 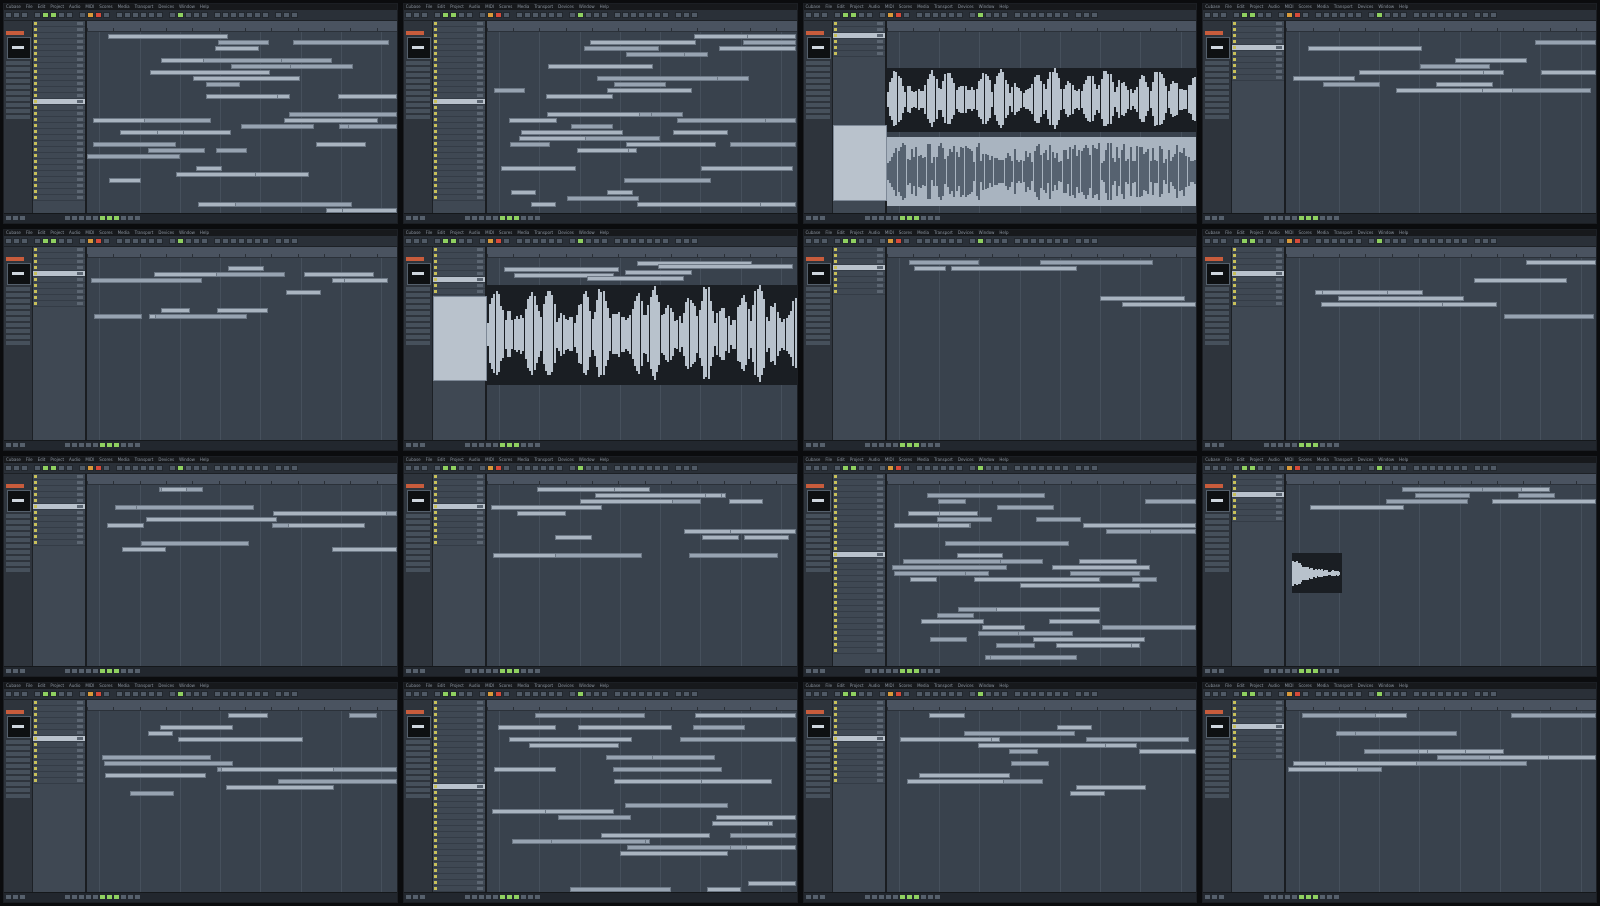 I want to click on menu-item: Transport, so click(x=1343, y=459).